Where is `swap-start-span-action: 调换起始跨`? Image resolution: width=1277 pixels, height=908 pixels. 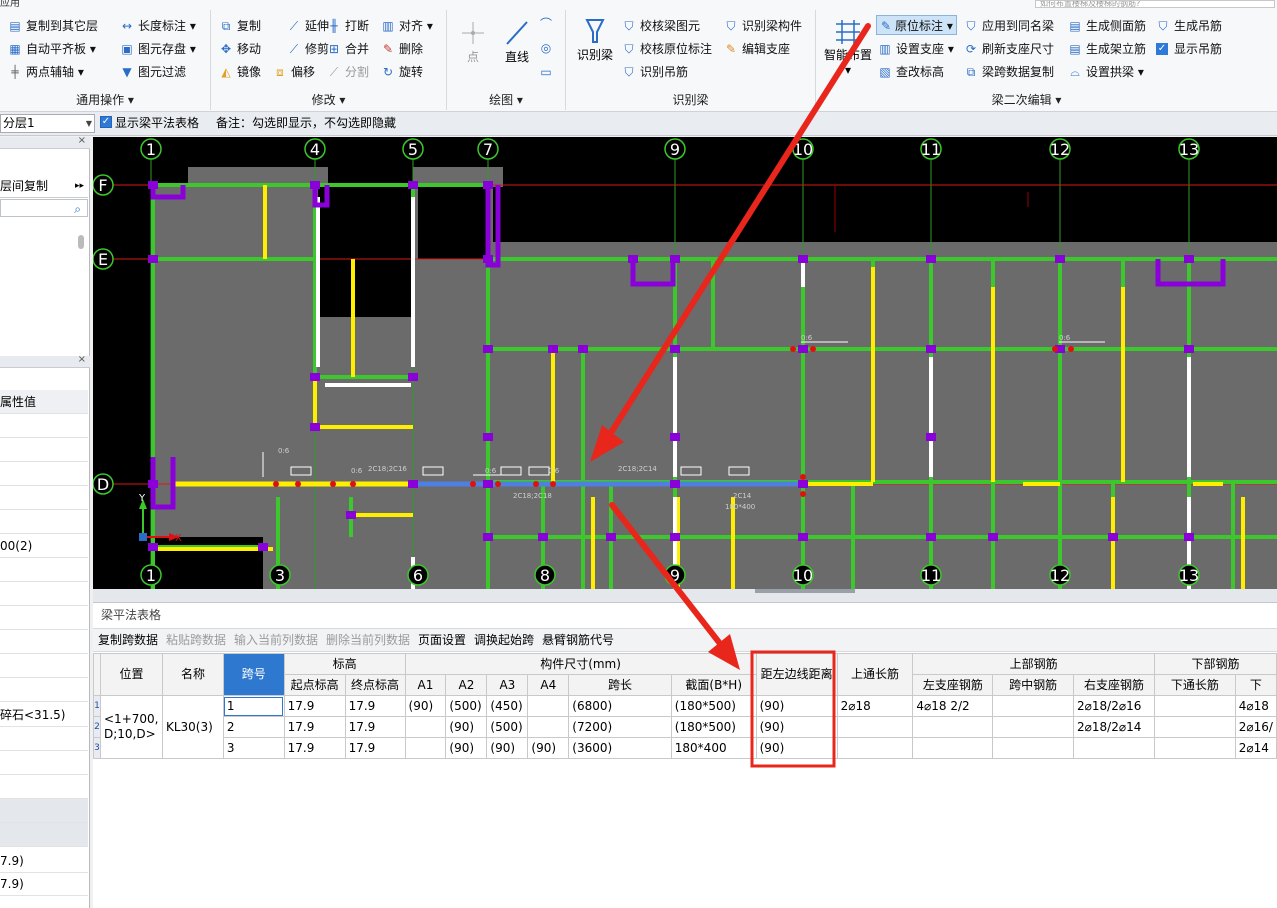
swap-start-span-action: 调换起始跨 is located at coordinates (504, 640).